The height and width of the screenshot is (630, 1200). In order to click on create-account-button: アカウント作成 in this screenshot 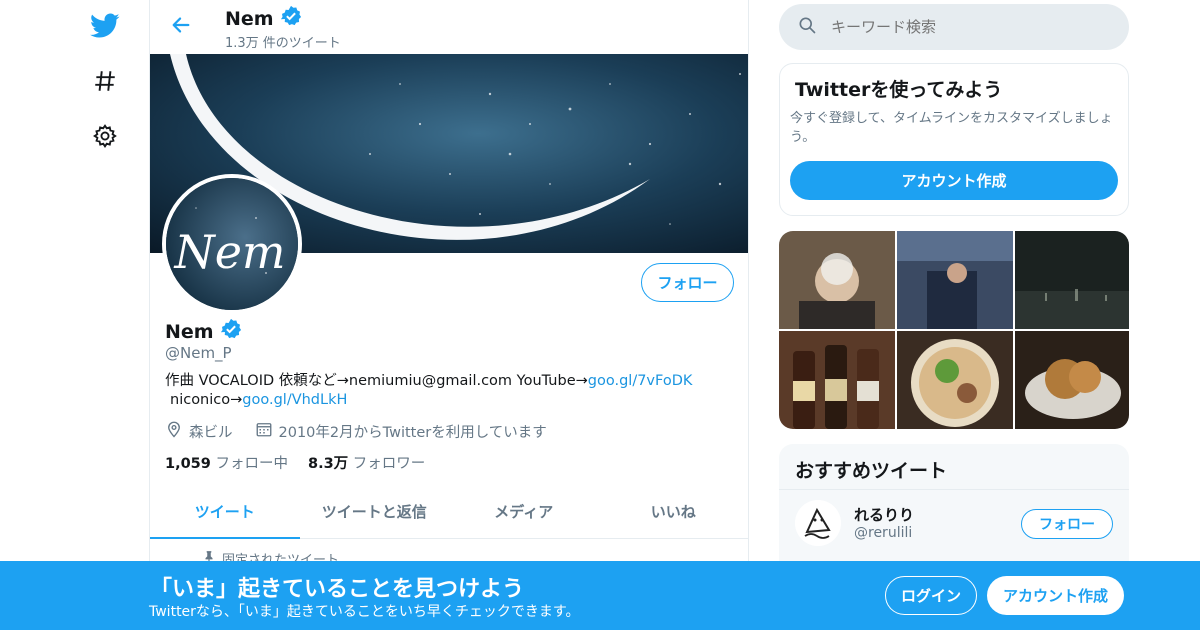, I will do `click(954, 180)`.